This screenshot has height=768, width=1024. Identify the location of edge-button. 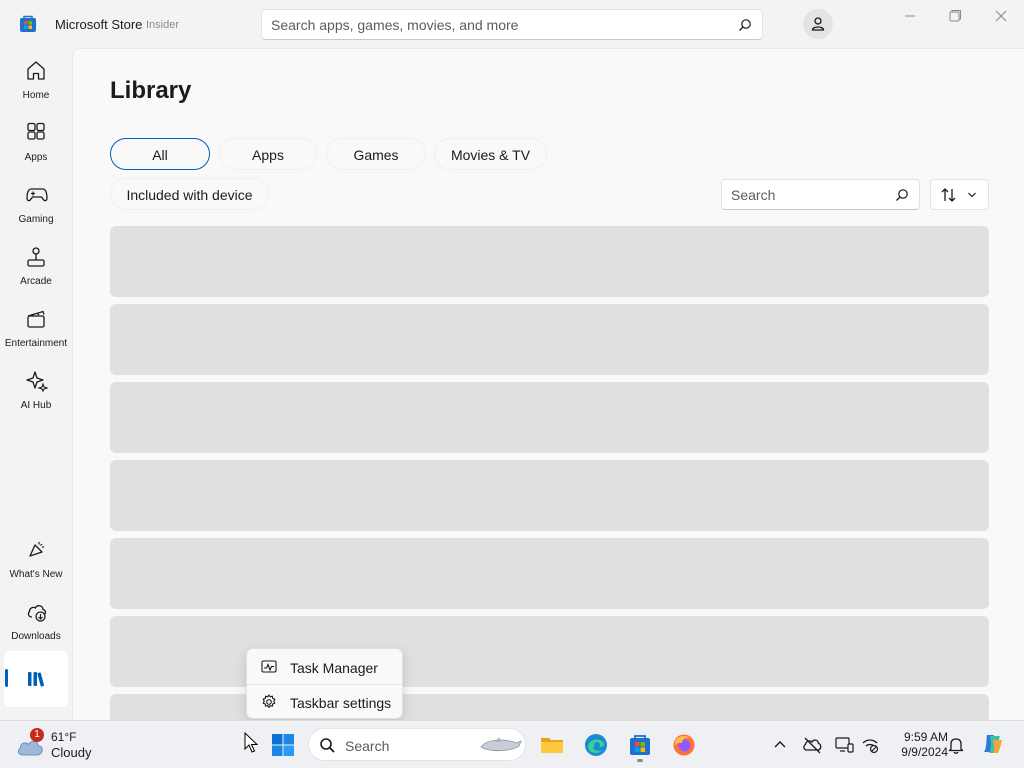
(596, 745).